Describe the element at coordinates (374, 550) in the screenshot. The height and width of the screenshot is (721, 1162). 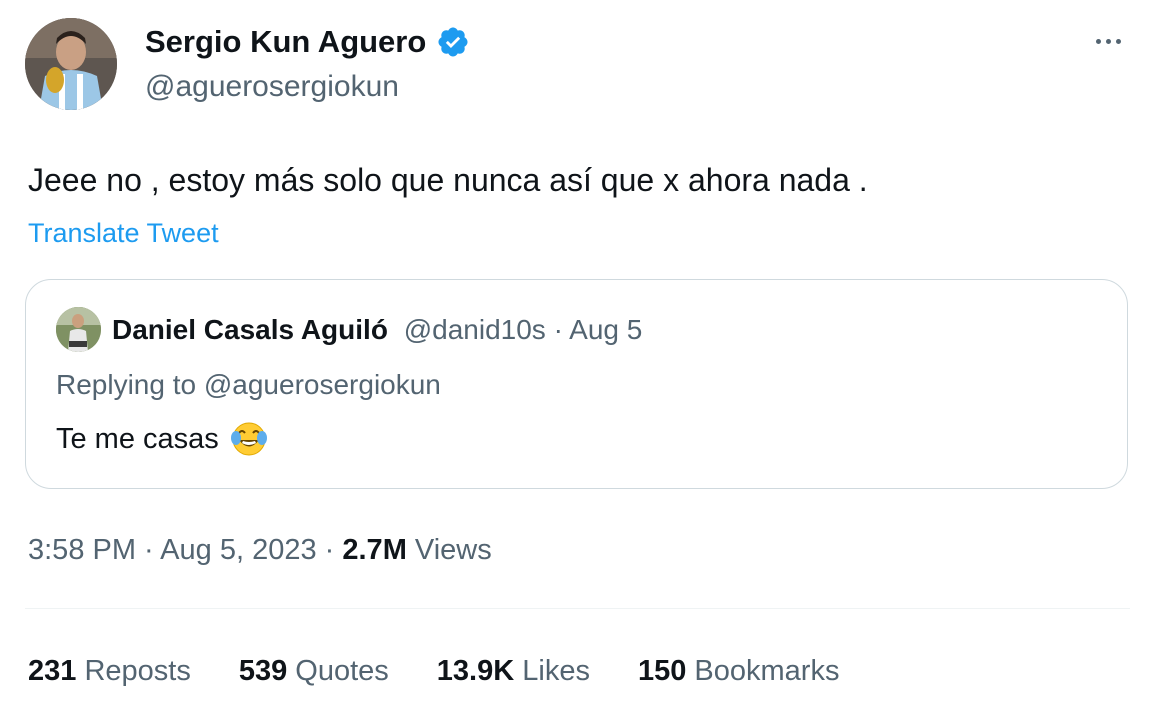
I see `views-count: 2.7M` at that location.